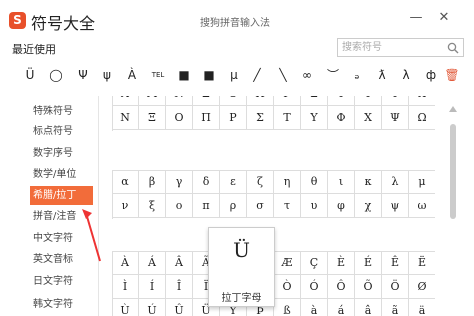 This screenshot has height=316, width=474. What do you see at coordinates (61, 195) in the screenshot?
I see `sidebar-item: 希腊/拉丁` at bounding box center [61, 195].